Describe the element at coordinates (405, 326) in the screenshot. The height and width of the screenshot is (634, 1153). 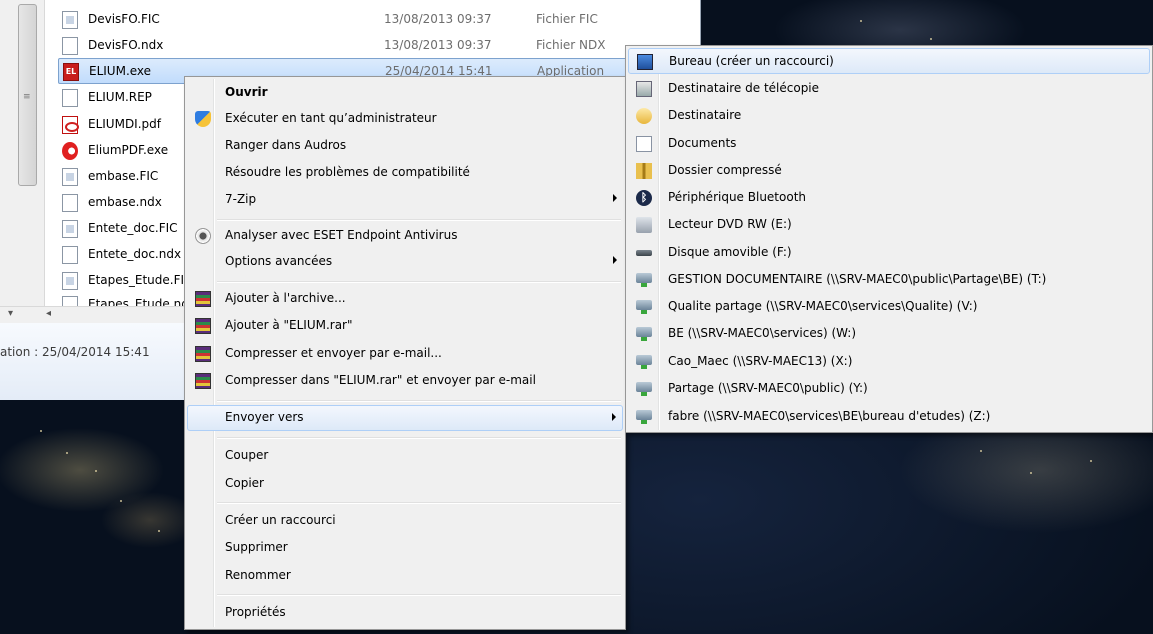
I see `menu-item-add-to-elium-rar: Ajouter à "ELIUM.rar"` at that location.